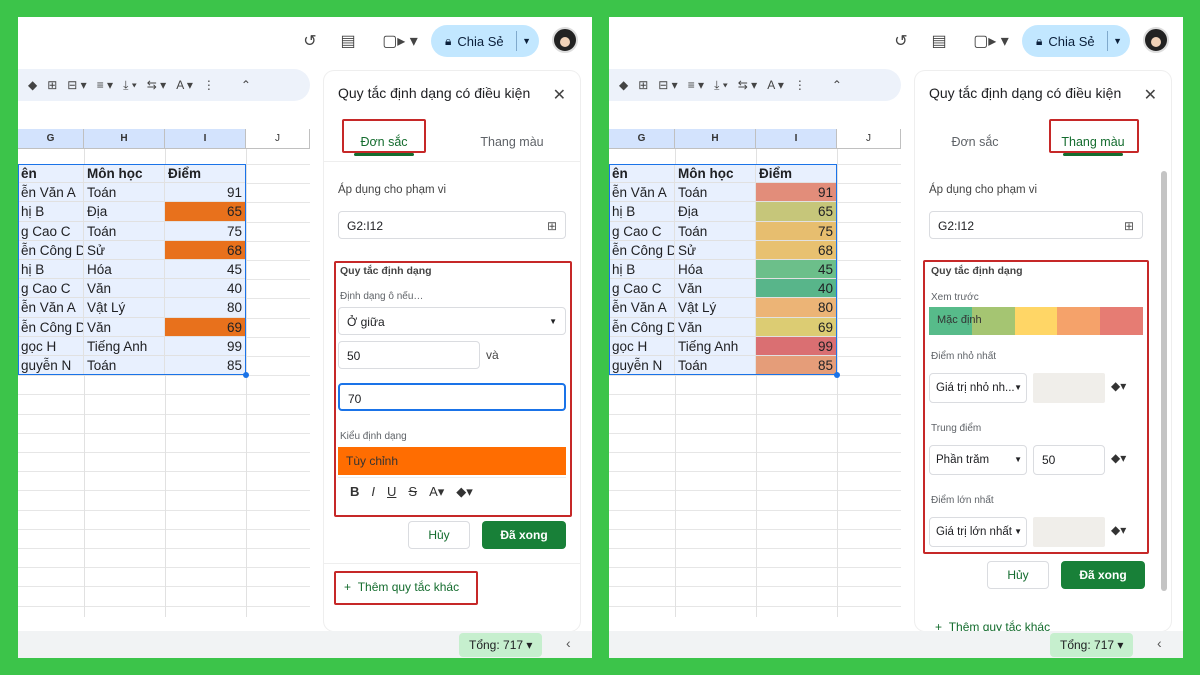 The image size is (1200, 675). Describe the element at coordinates (124, 308) in the screenshot. I see `table-cell: Vật Lý` at that location.